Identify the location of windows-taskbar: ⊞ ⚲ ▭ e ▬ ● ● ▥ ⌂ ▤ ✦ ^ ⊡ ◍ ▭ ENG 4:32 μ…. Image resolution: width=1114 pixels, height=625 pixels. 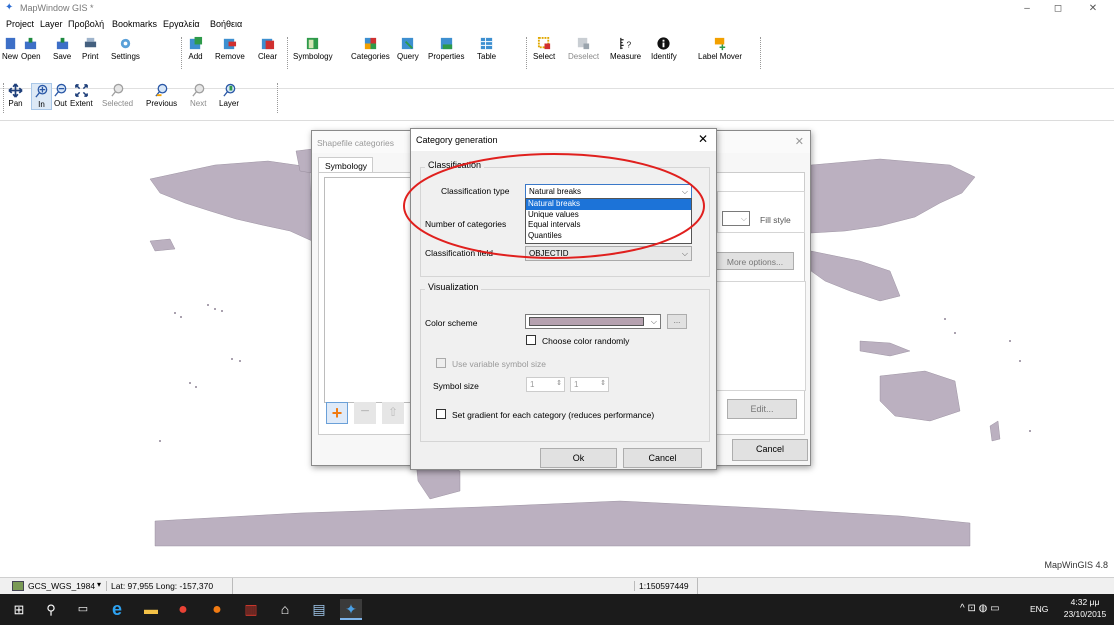
(557, 609).